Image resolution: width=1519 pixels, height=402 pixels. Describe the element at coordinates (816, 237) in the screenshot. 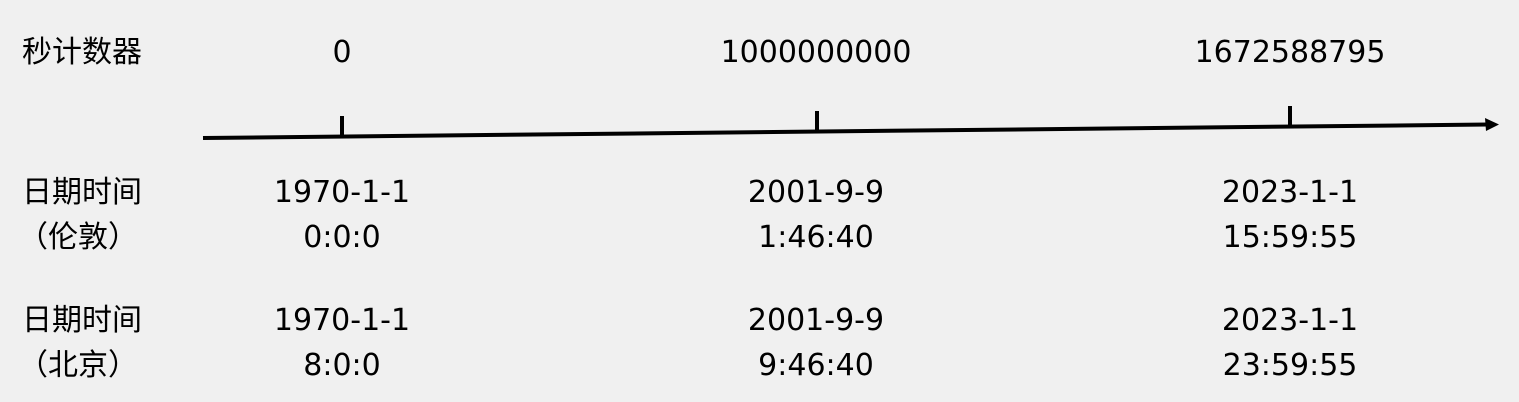

I see `london-time: 1:46:40` at that location.